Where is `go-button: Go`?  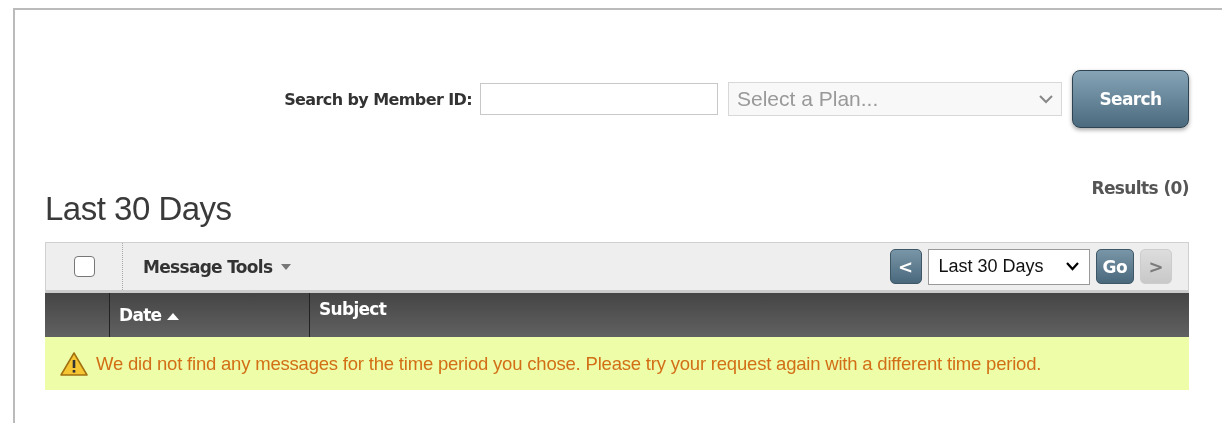
go-button: Go is located at coordinates (1114, 266).